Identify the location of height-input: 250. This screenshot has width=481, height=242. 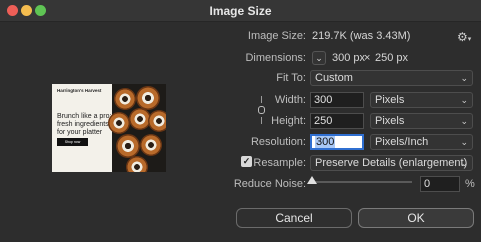
(337, 121).